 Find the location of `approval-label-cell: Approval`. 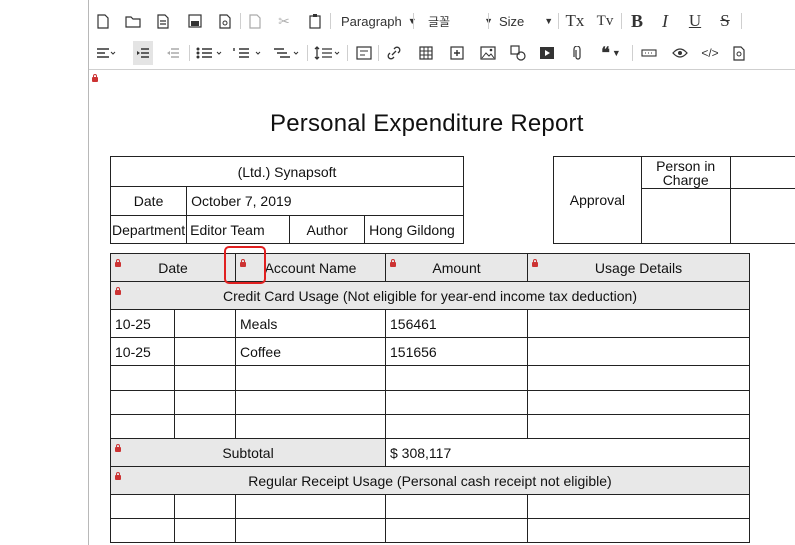

approval-label-cell: Approval is located at coordinates (597, 200).